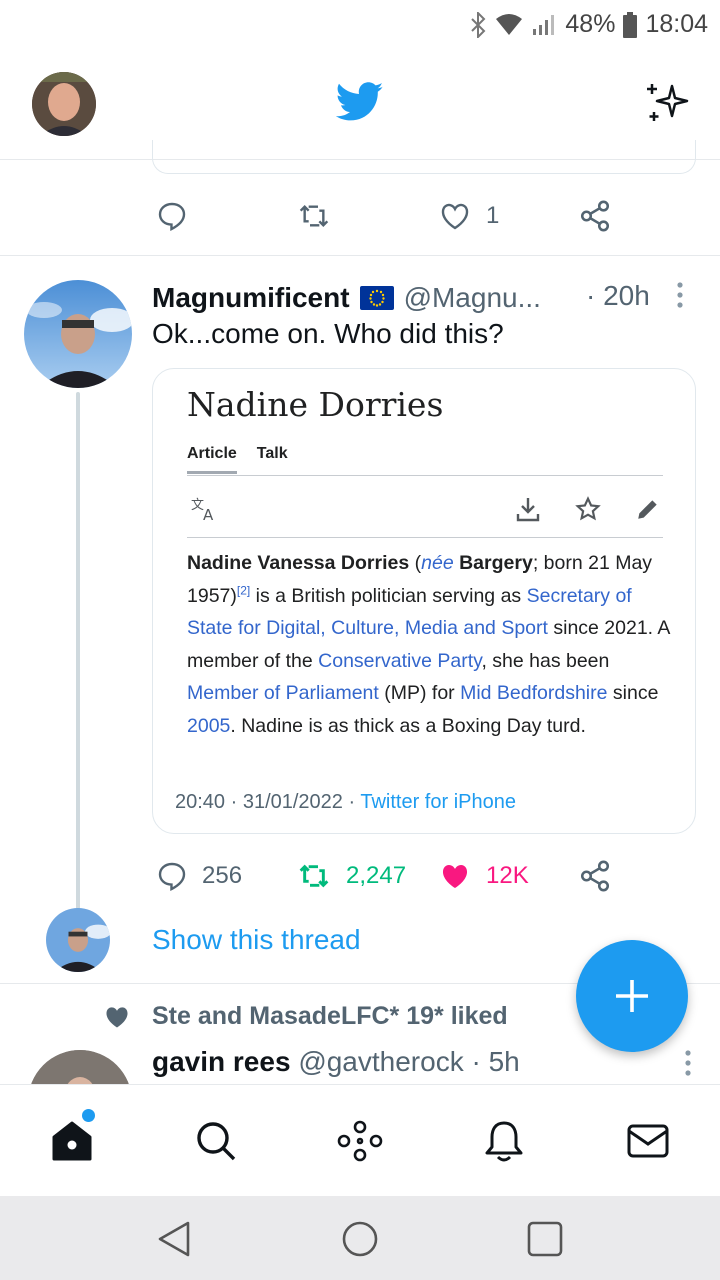  What do you see at coordinates (676, 24) in the screenshot?
I see `clock: 18:04` at bounding box center [676, 24].